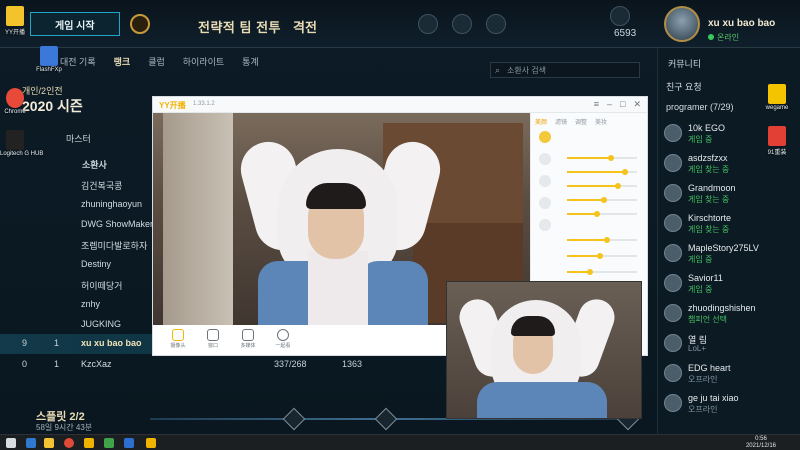 Image resolution: width=800 pixels, height=450 pixels. What do you see at coordinates (609, 104) in the screenshot?
I see `minimize-icon: –` at bounding box center [609, 104].